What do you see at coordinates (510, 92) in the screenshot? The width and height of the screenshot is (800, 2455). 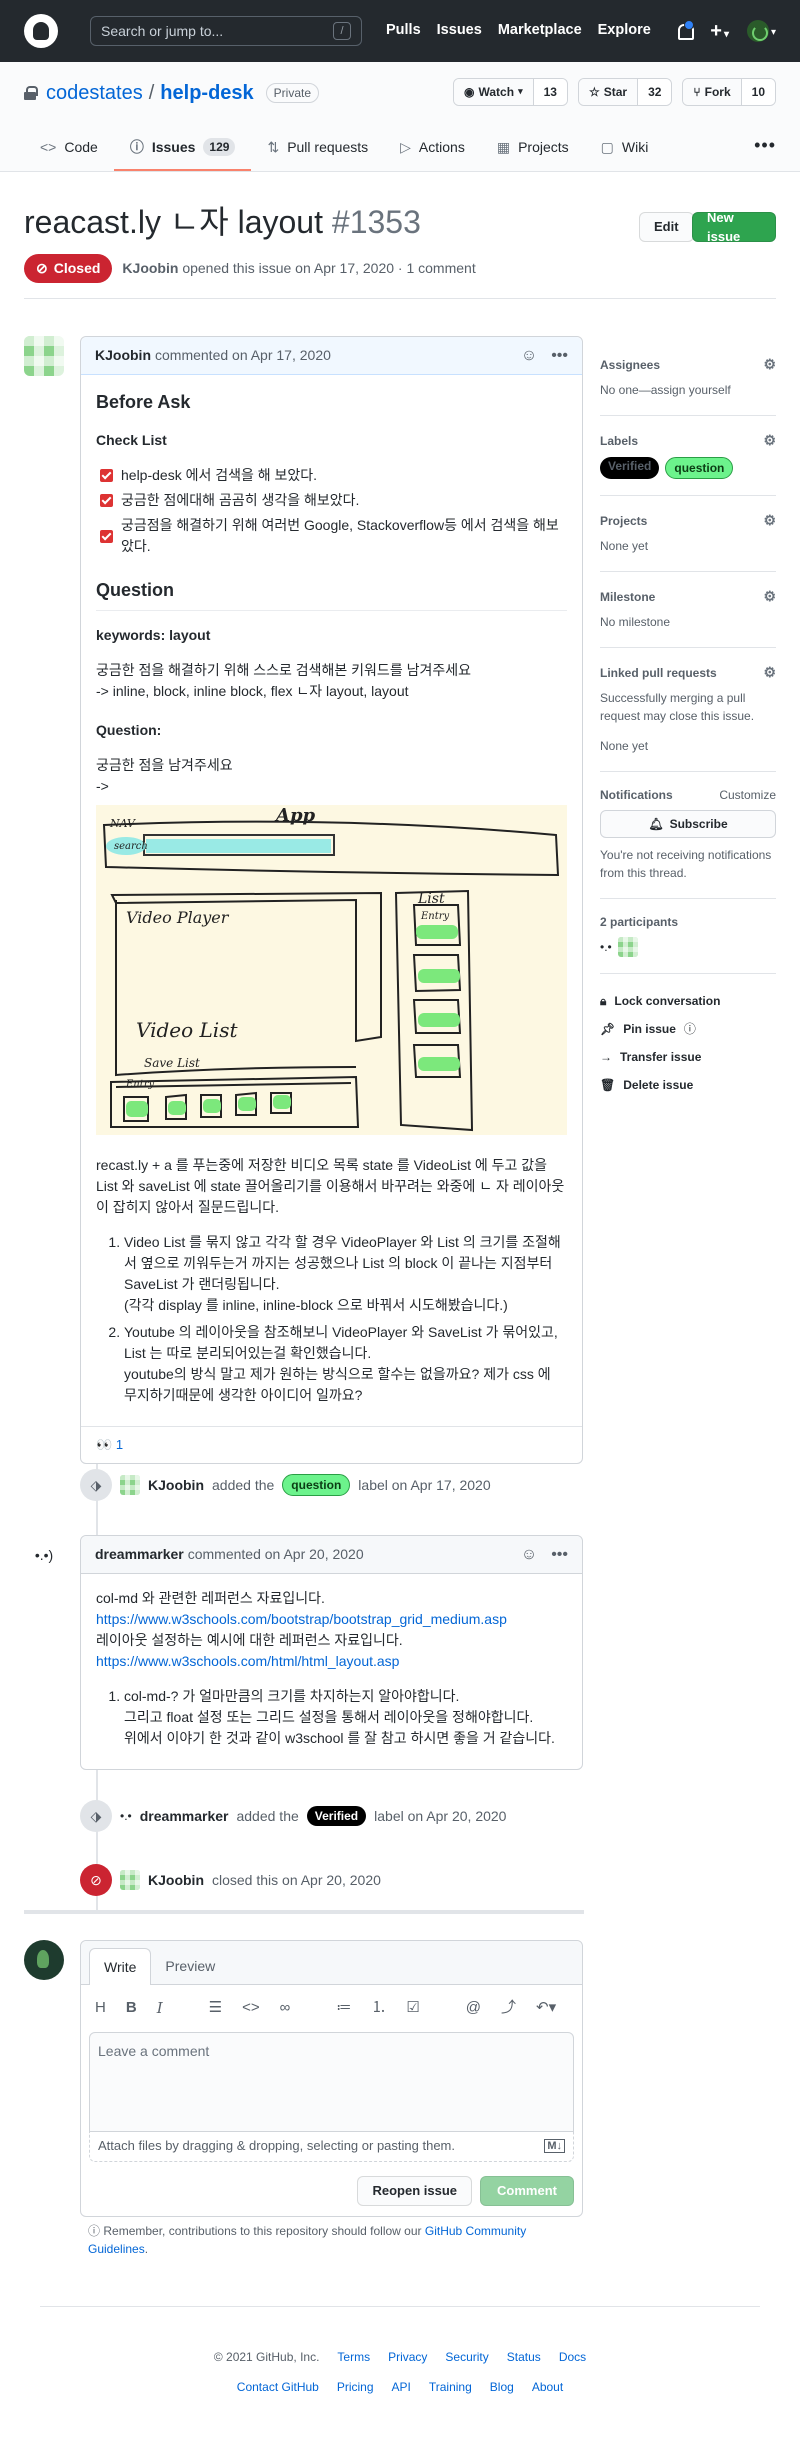 I see `watch-button: ◉ Watch ▾ 13` at bounding box center [510, 92].